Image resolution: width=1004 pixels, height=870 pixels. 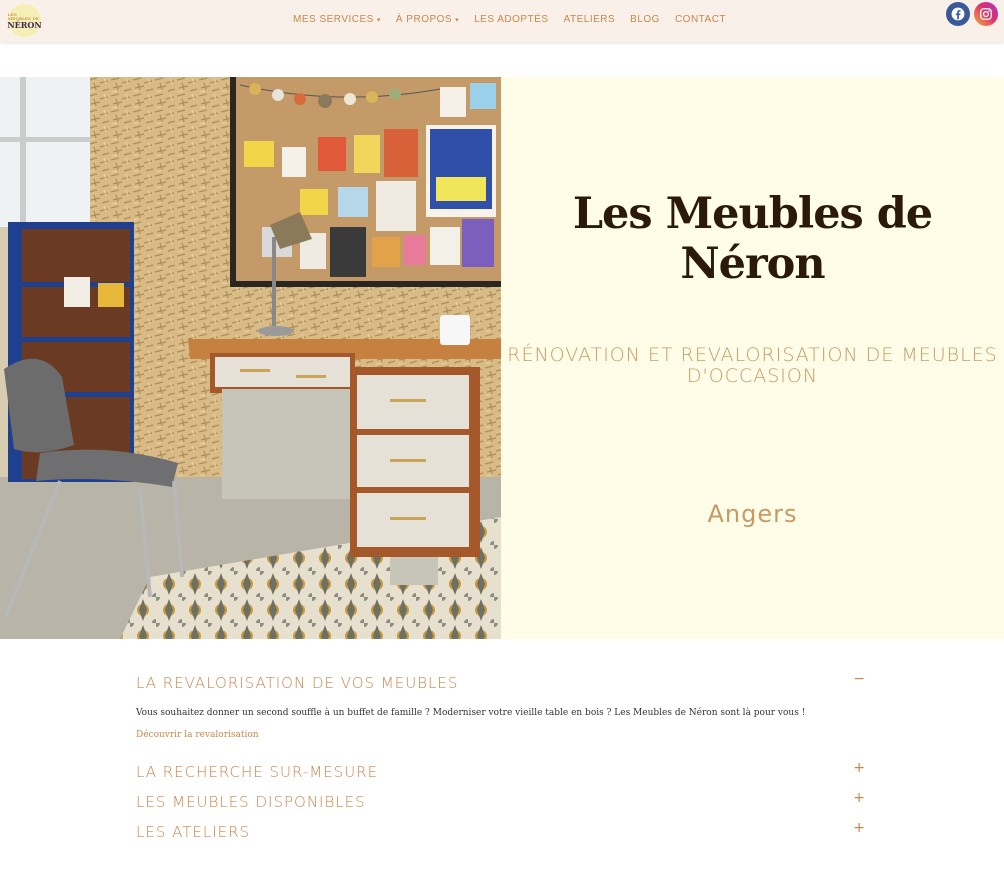 I want to click on nav-item-a-propos: À PROPOS ▾, so click(x=427, y=19).